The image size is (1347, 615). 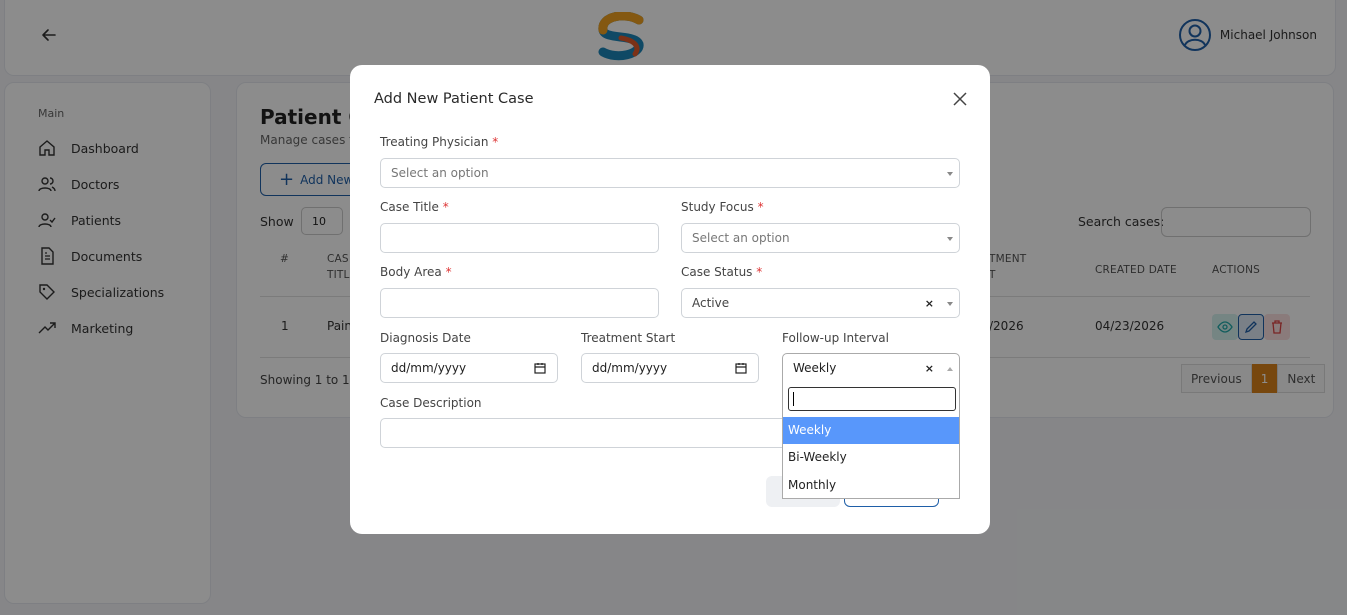 What do you see at coordinates (820, 238) in the screenshot?
I see `study-focus-select: Select an option` at bounding box center [820, 238].